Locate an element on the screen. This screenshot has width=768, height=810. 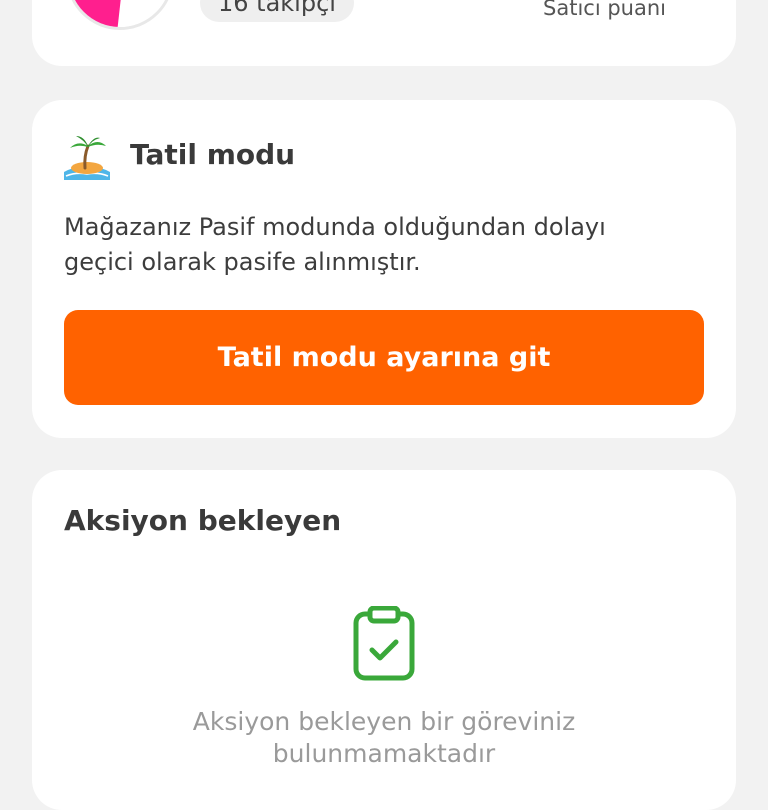
store-profile-card: 16 takipçi Satıcı puanı is located at coordinates (384, 33).